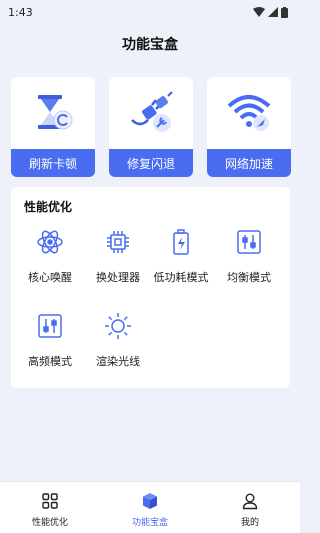  I want to click on status-bar: 1:43, so click(150, 12).